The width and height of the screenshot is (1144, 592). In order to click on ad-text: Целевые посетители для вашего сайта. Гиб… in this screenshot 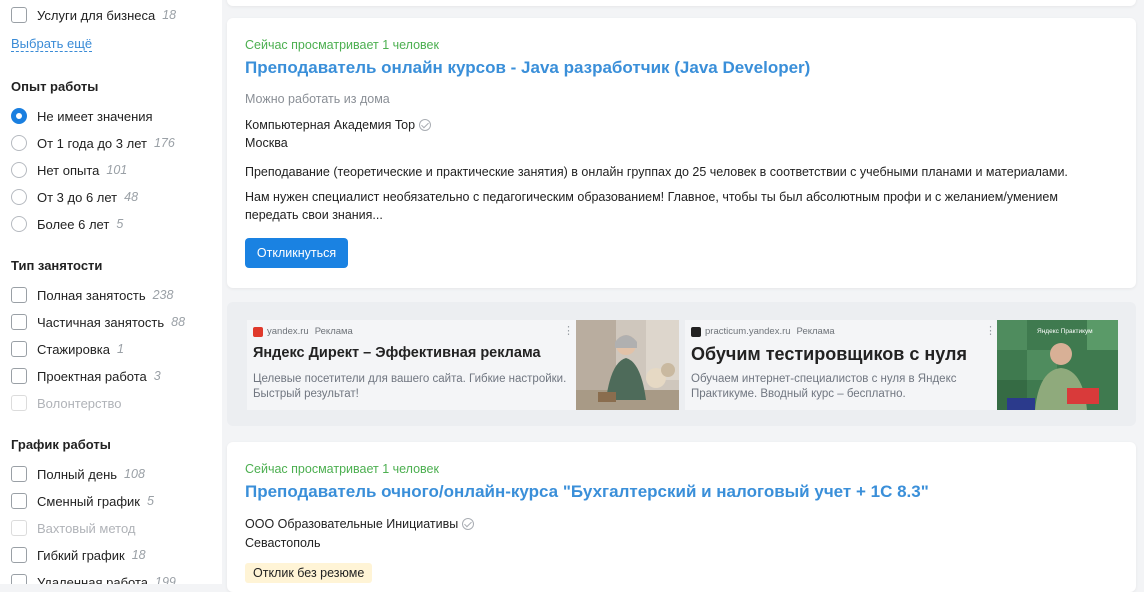, I will do `click(410, 386)`.